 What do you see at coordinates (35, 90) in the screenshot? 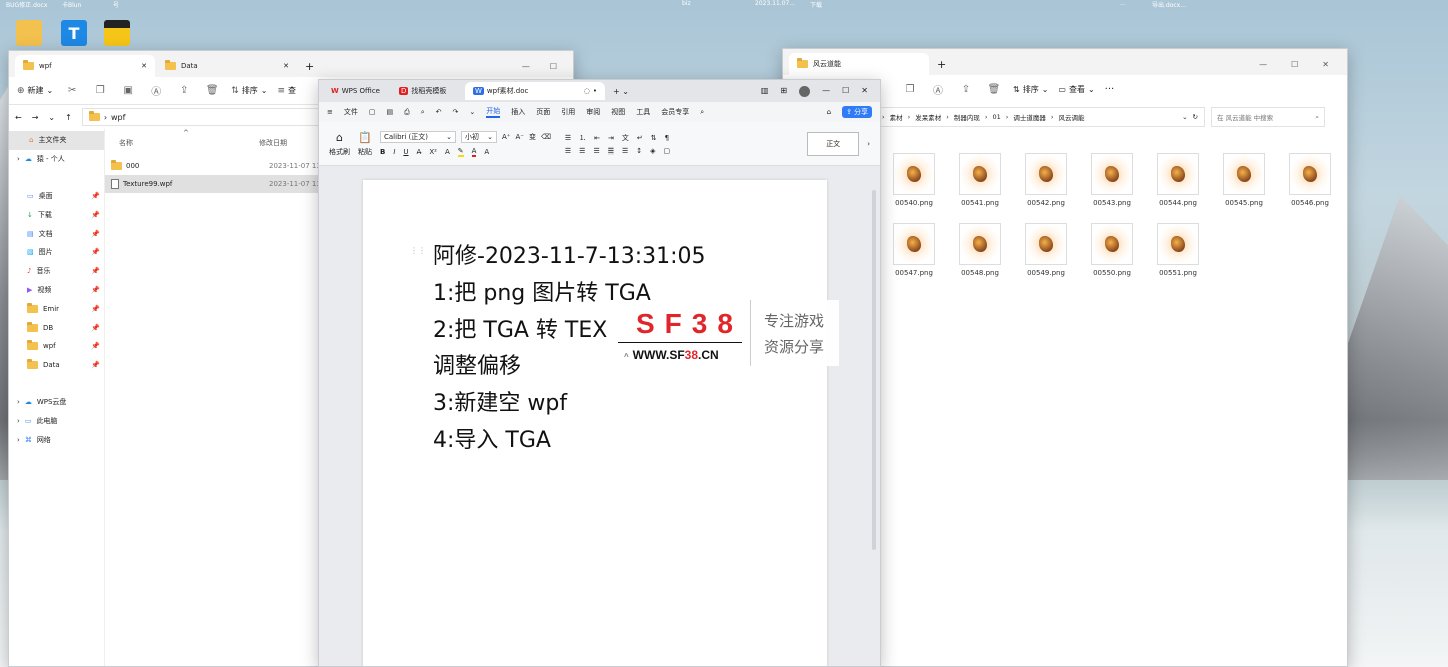
I see `new-button: ⊕ 新建 ⌄` at bounding box center [35, 90].